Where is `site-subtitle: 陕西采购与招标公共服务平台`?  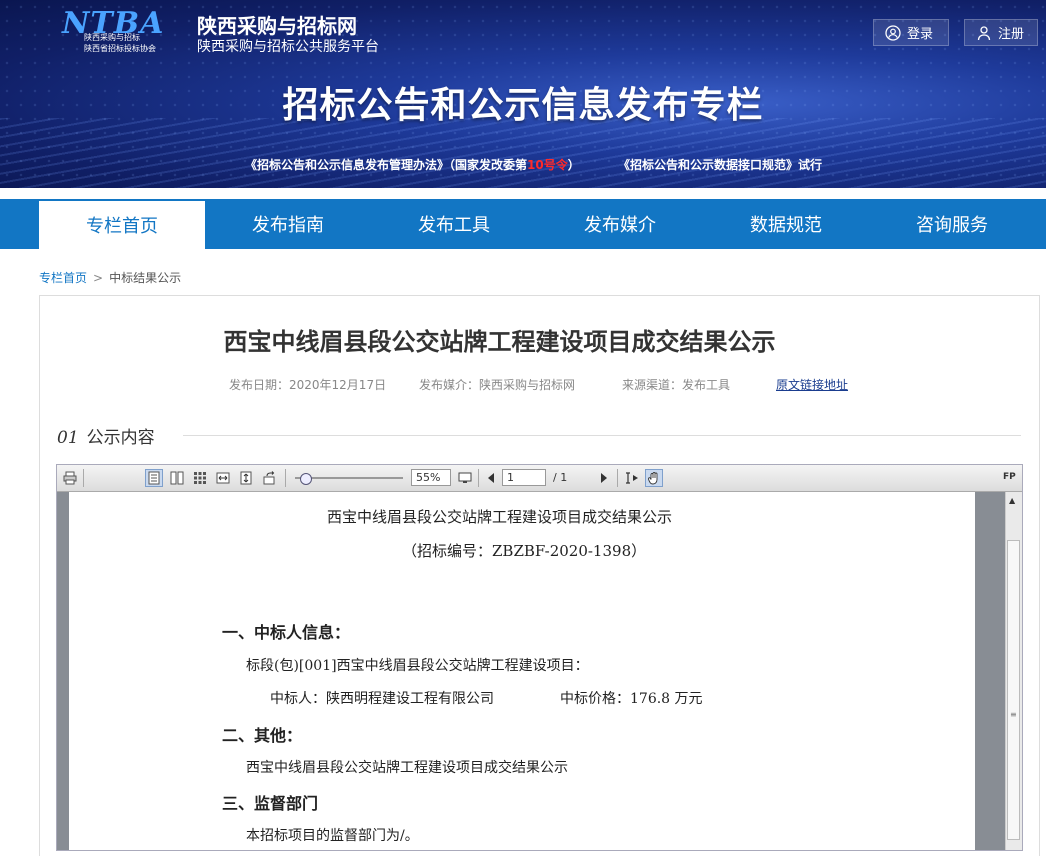 site-subtitle: 陕西采购与招标公共服务平台 is located at coordinates (288, 47).